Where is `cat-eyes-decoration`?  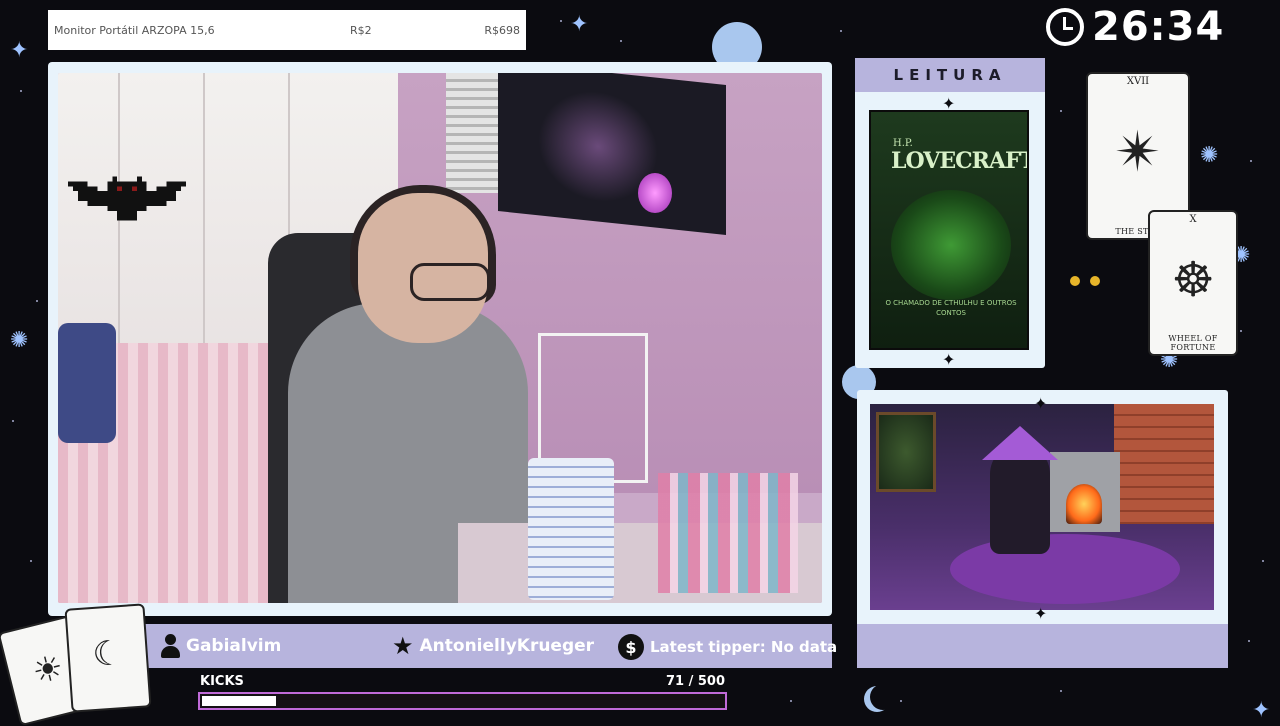
cat-eyes-decoration is located at coordinates (1086, 280).